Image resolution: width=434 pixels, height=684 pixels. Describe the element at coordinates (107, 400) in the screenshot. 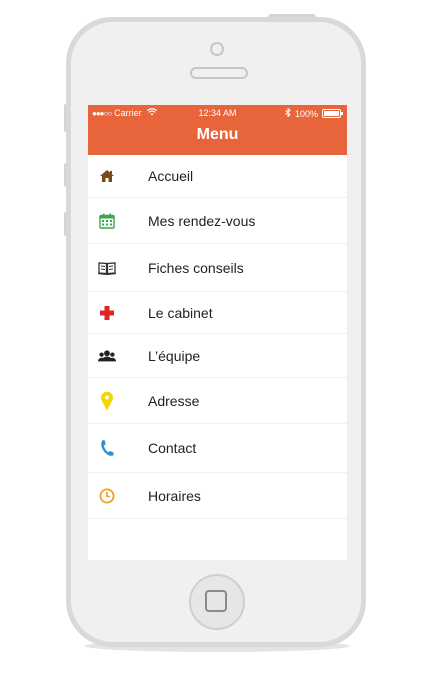

I see `map-pin-icon` at that location.